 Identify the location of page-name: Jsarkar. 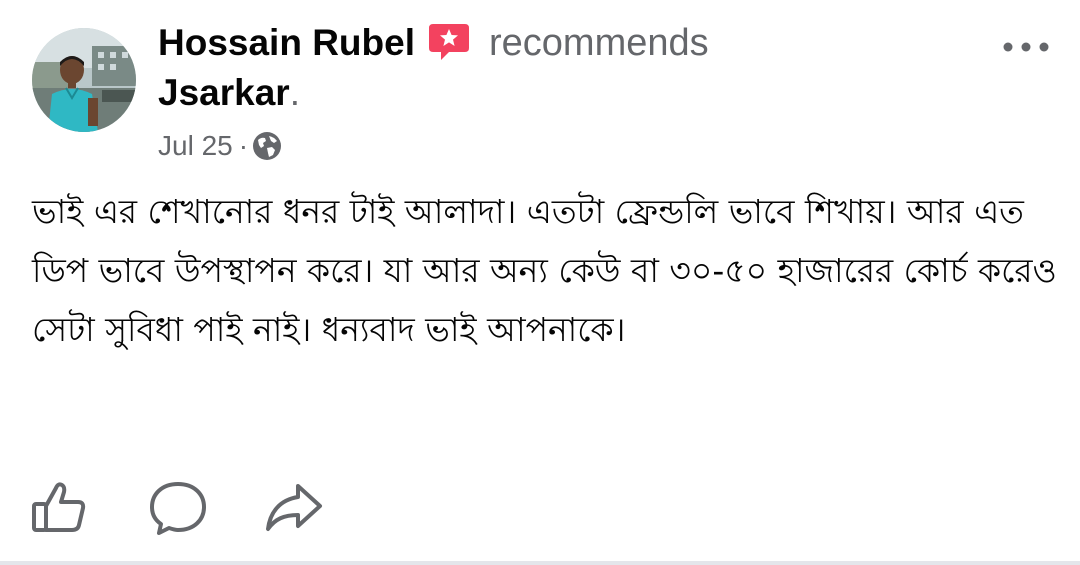
(224, 92).